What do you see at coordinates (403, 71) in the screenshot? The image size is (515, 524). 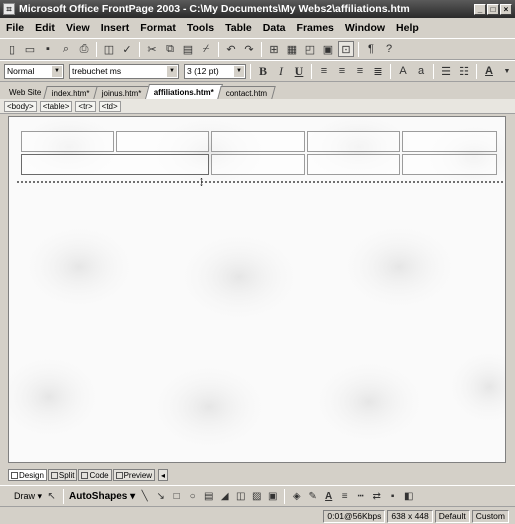 I see `increase-font-icon: A` at bounding box center [403, 71].